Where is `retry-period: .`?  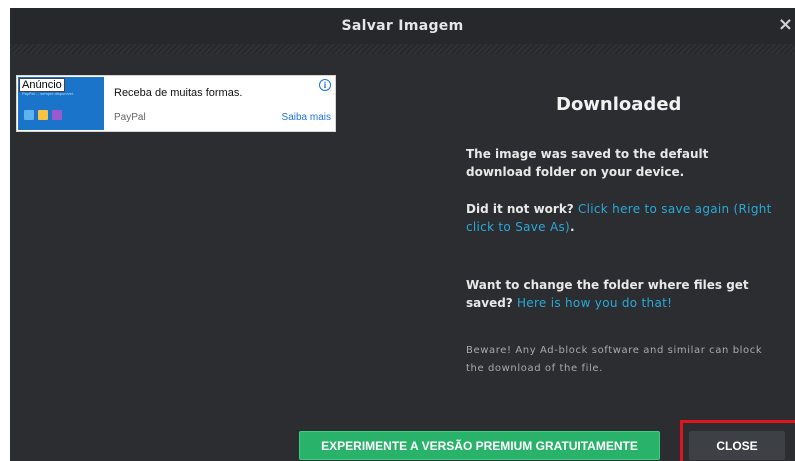
retry-period: . is located at coordinates (572, 227).